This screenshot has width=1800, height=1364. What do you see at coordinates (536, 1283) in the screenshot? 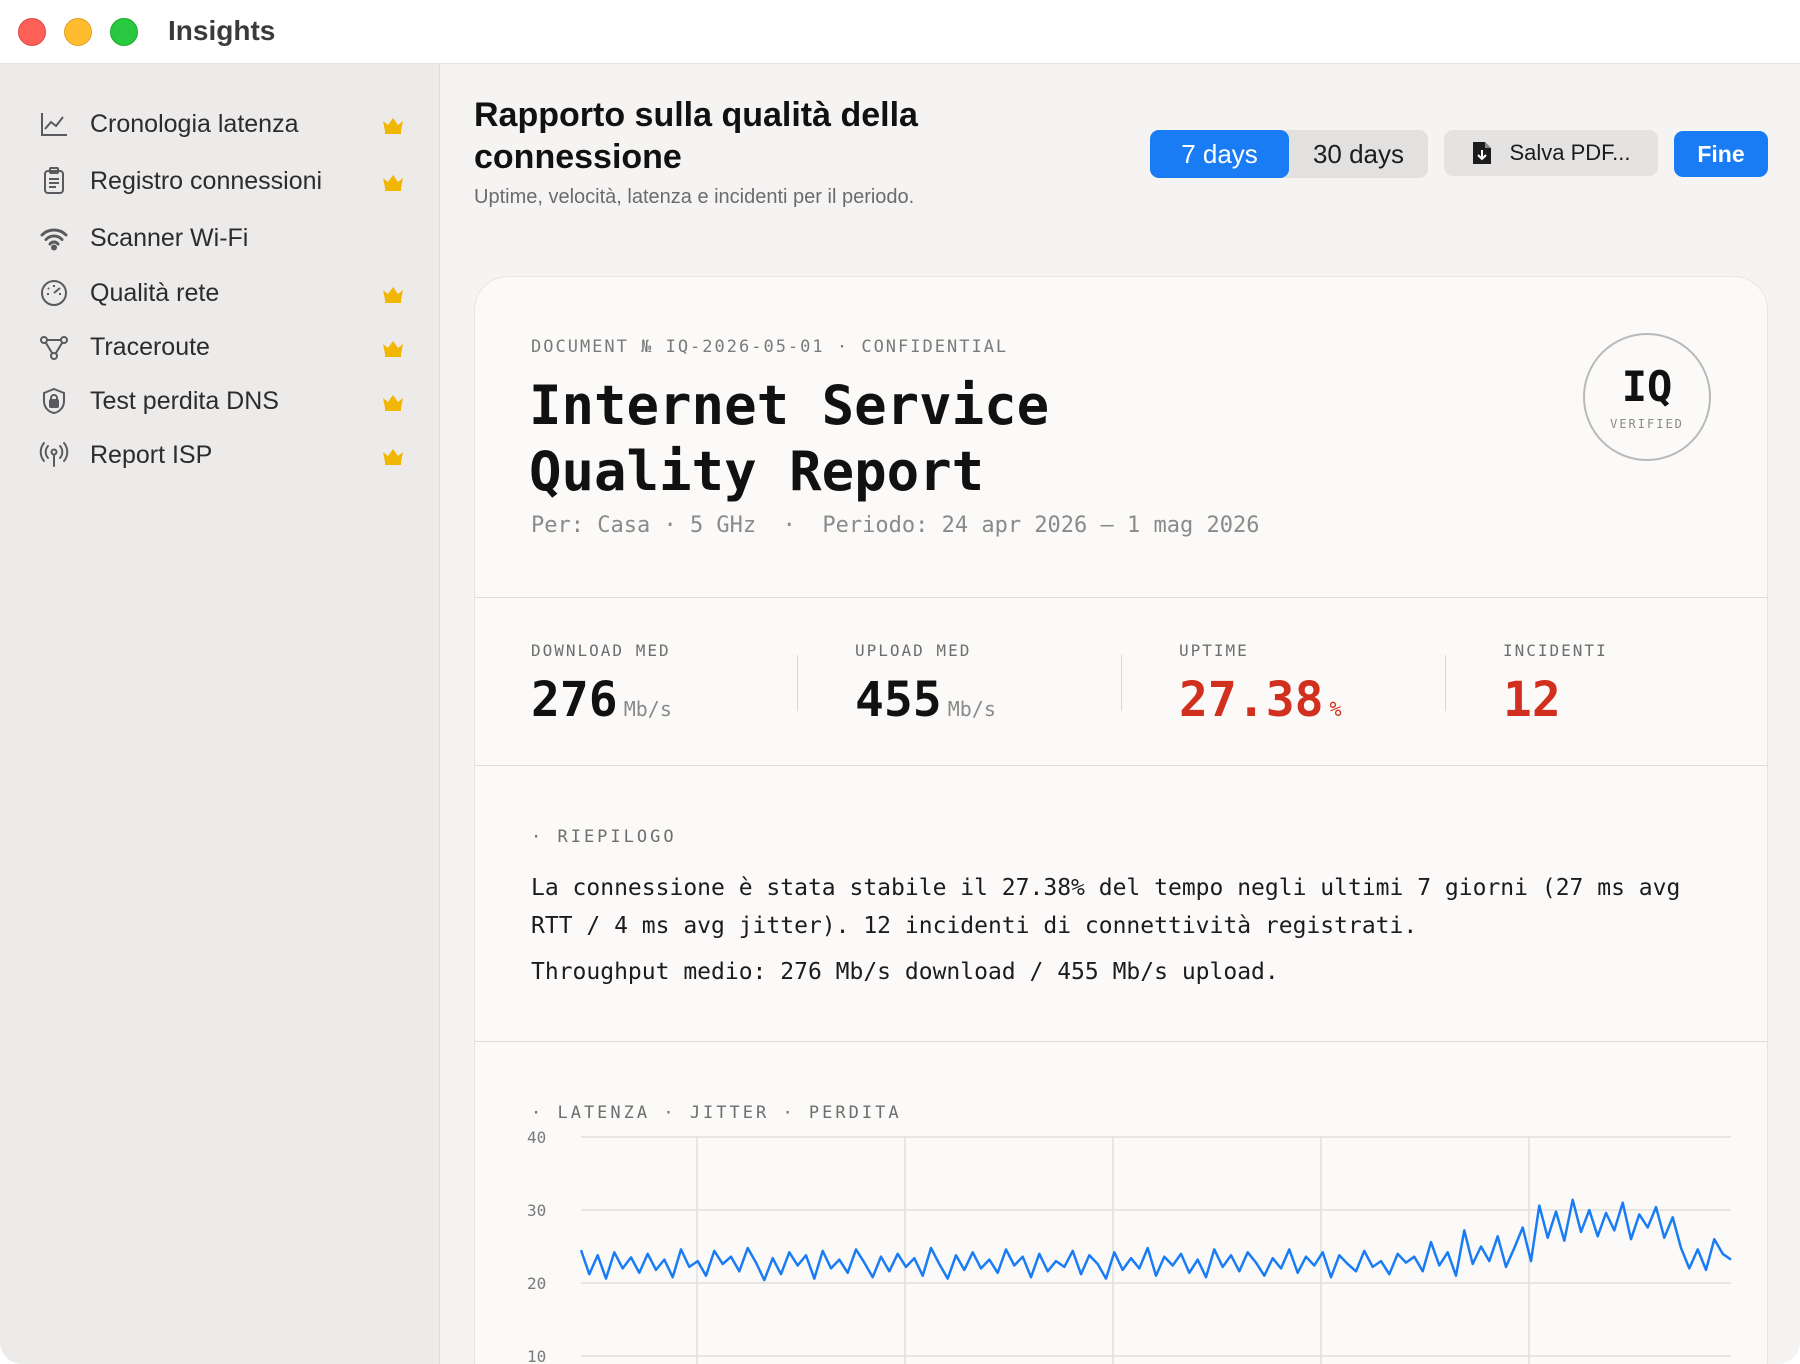
I see `y-tick-label: 20` at bounding box center [536, 1283].